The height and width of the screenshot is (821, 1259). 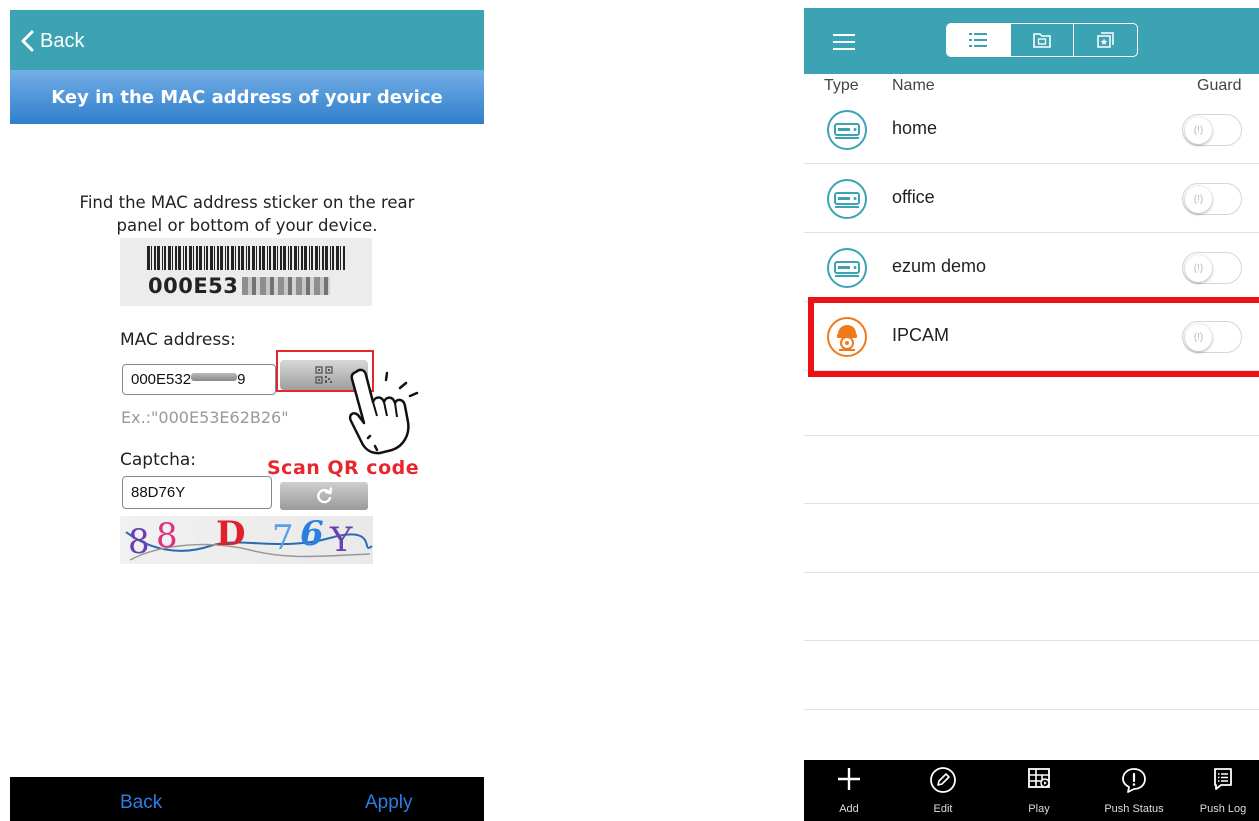 I want to click on list-icon, so click(x=978, y=40).